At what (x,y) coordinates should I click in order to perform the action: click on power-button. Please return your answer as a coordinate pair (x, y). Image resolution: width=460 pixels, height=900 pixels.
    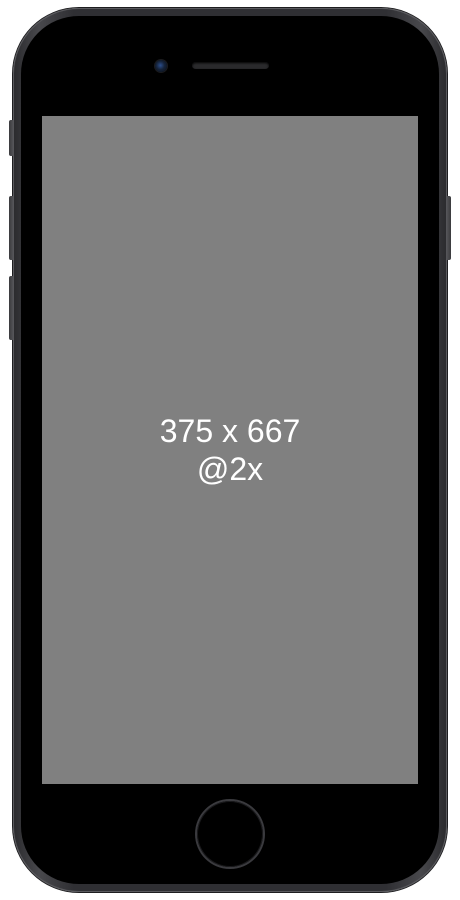
    Looking at the image, I should click on (448, 228).